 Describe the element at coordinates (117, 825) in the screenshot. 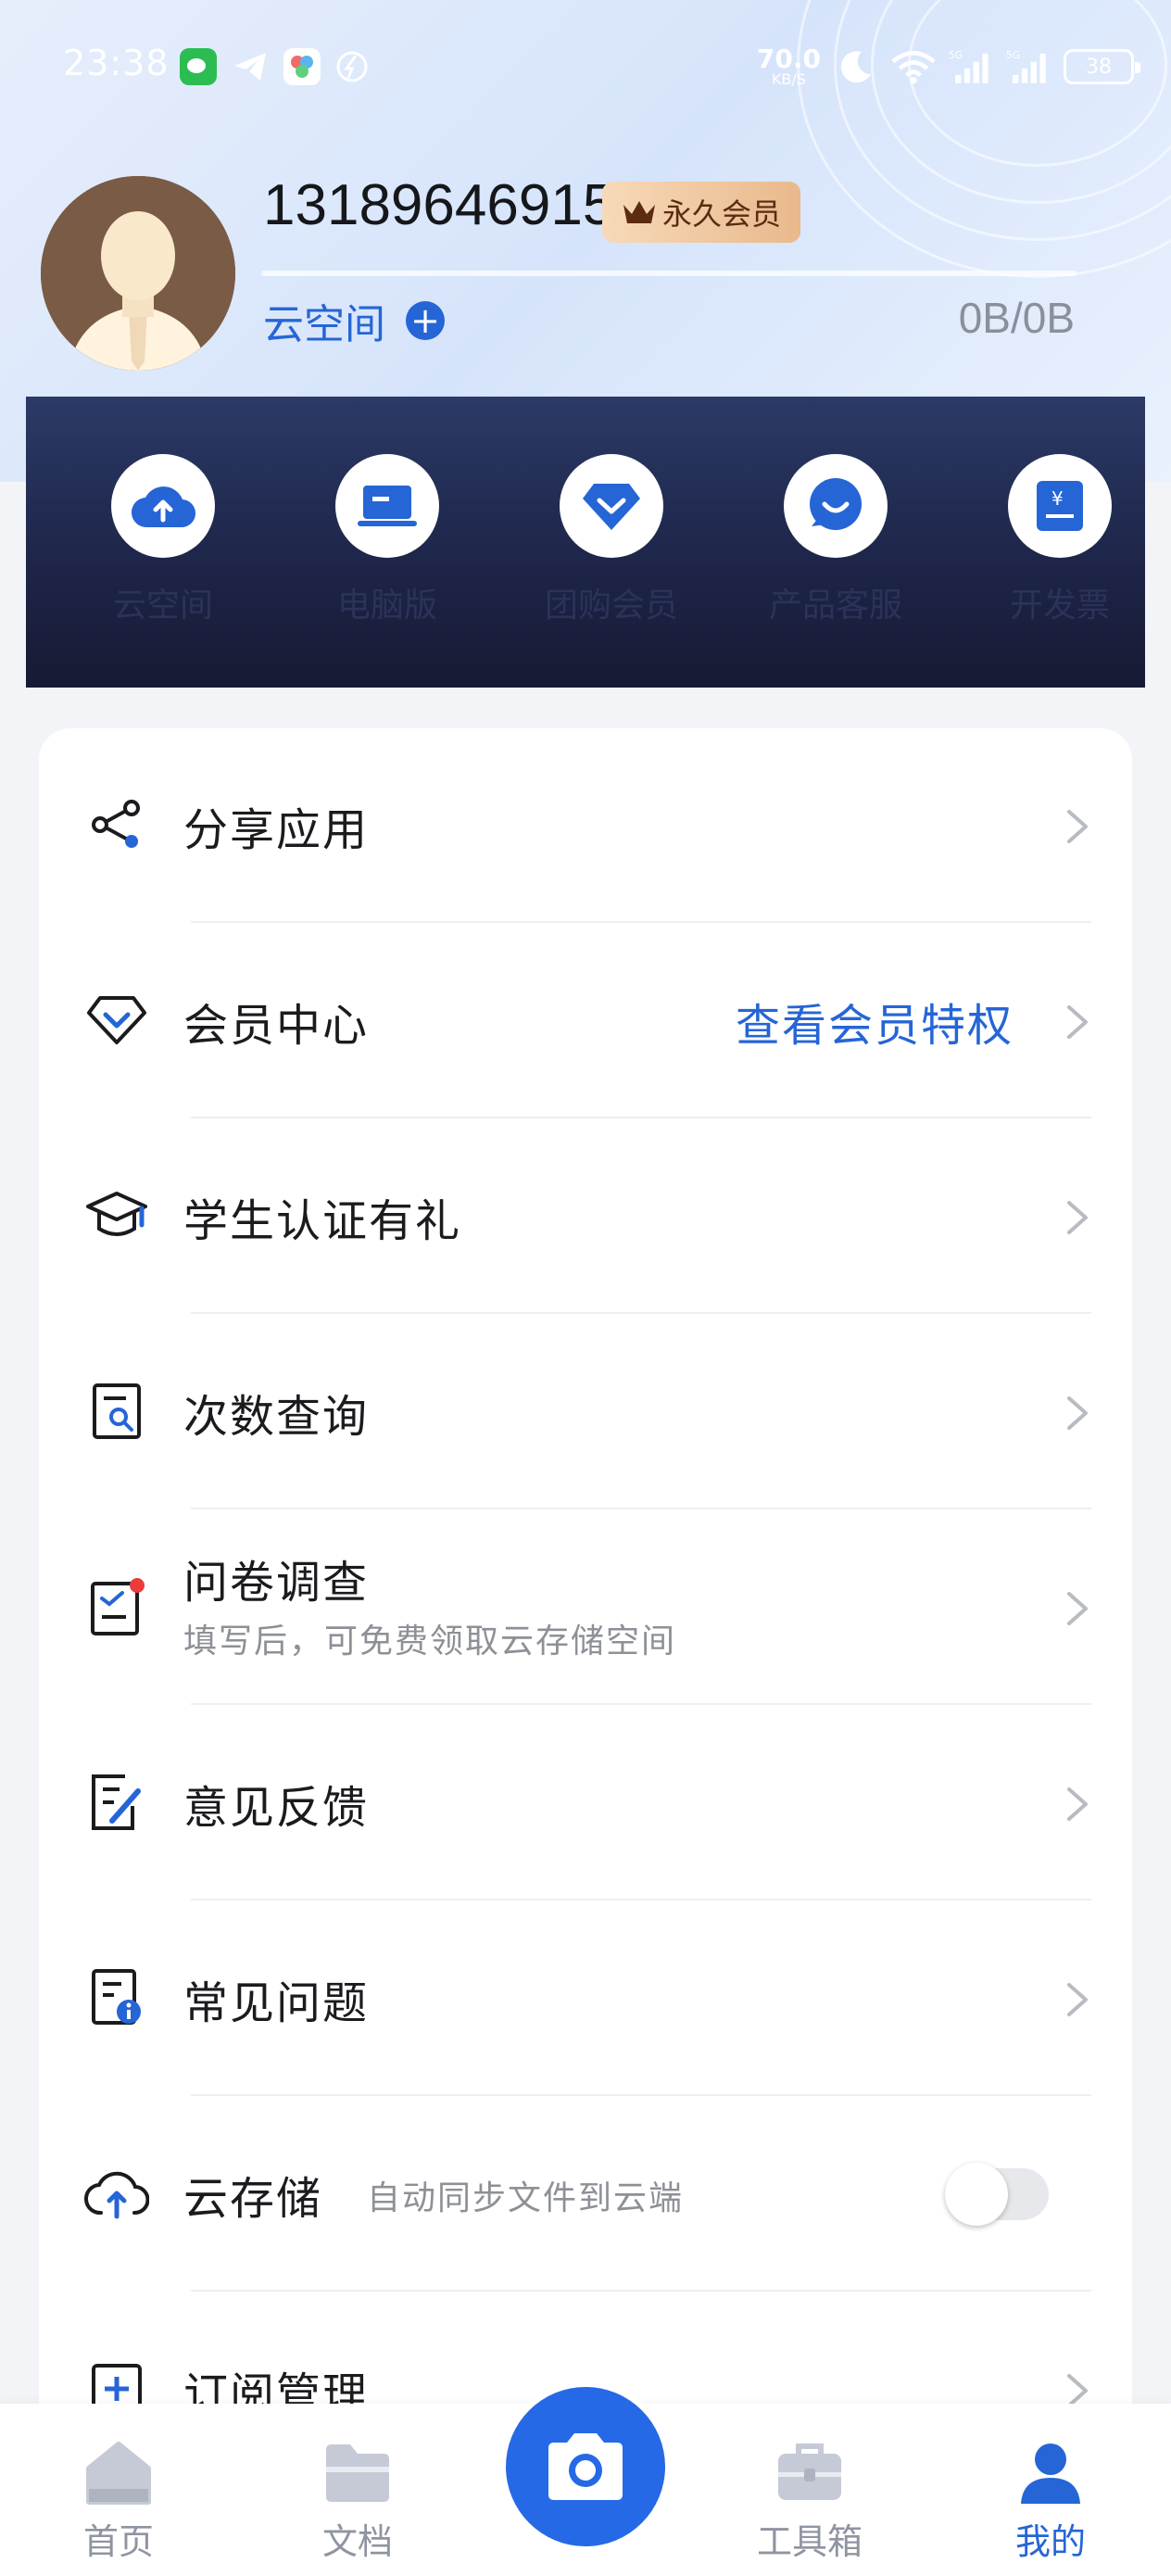

I see `share-icon` at that location.